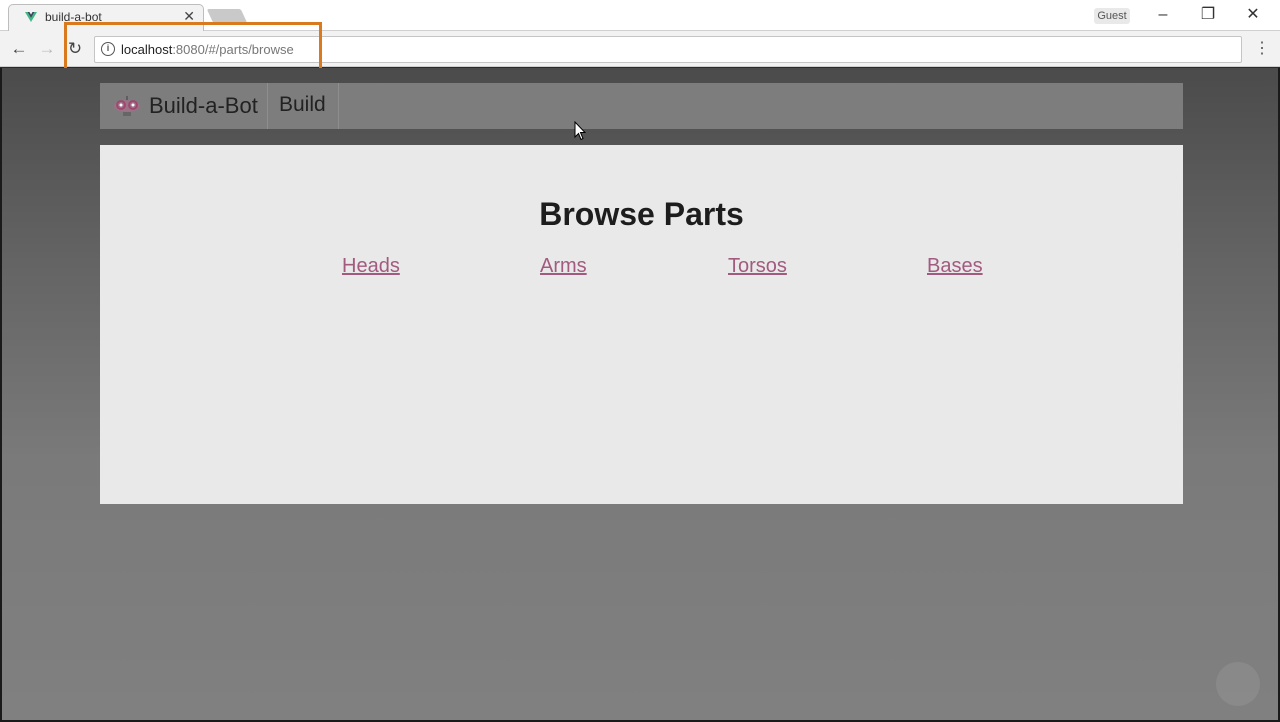 Image resolution: width=1280 pixels, height=722 pixels. I want to click on browser-toolbar: ← → ↻ i localhost:8080/#/parts/browse ⋮, so click(640, 49).